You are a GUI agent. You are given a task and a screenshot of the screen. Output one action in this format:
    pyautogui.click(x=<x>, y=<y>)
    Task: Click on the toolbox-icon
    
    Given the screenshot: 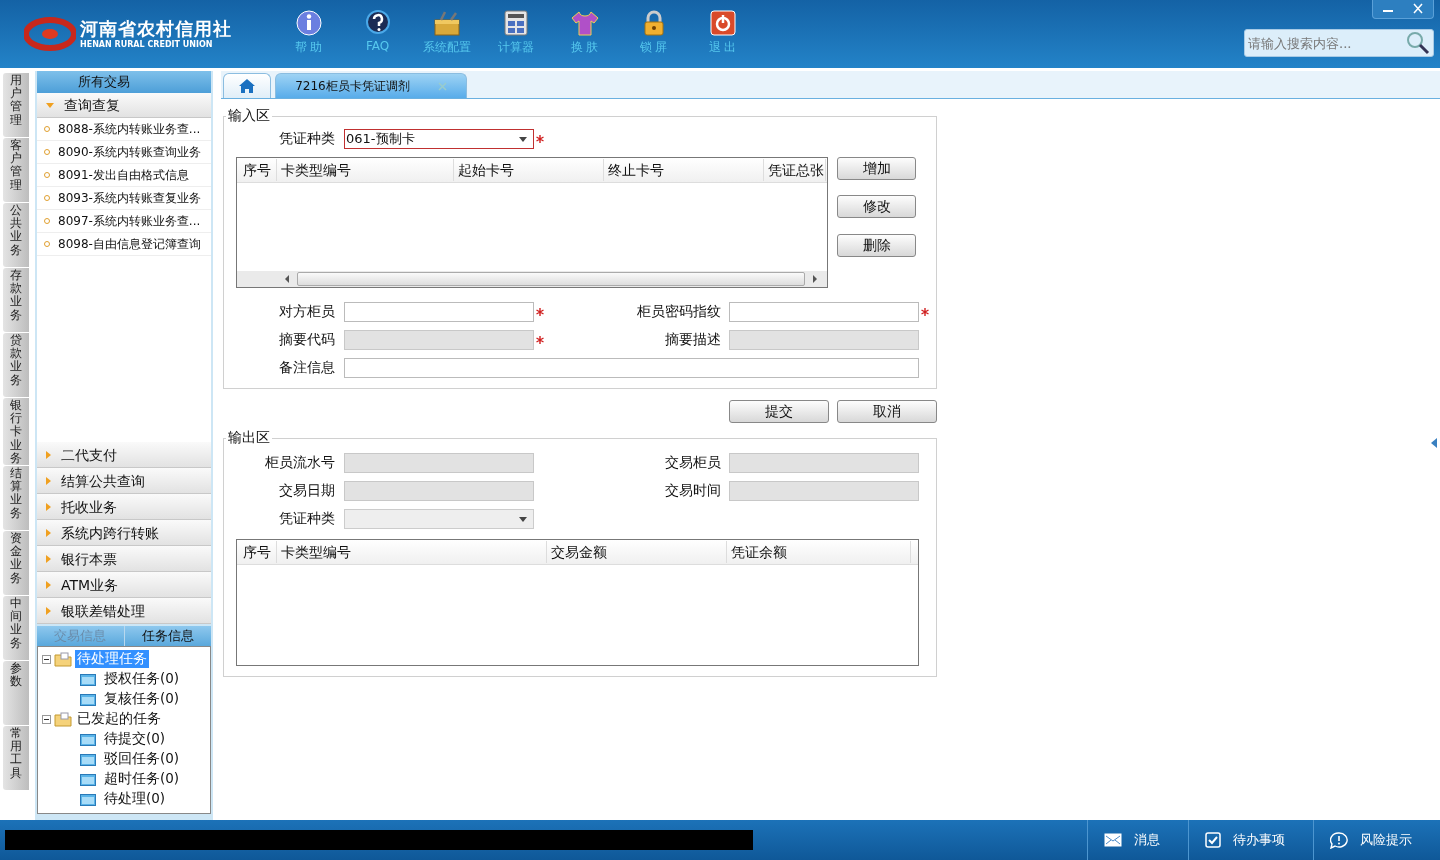 What is the action you would take?
    pyautogui.click(x=446, y=23)
    